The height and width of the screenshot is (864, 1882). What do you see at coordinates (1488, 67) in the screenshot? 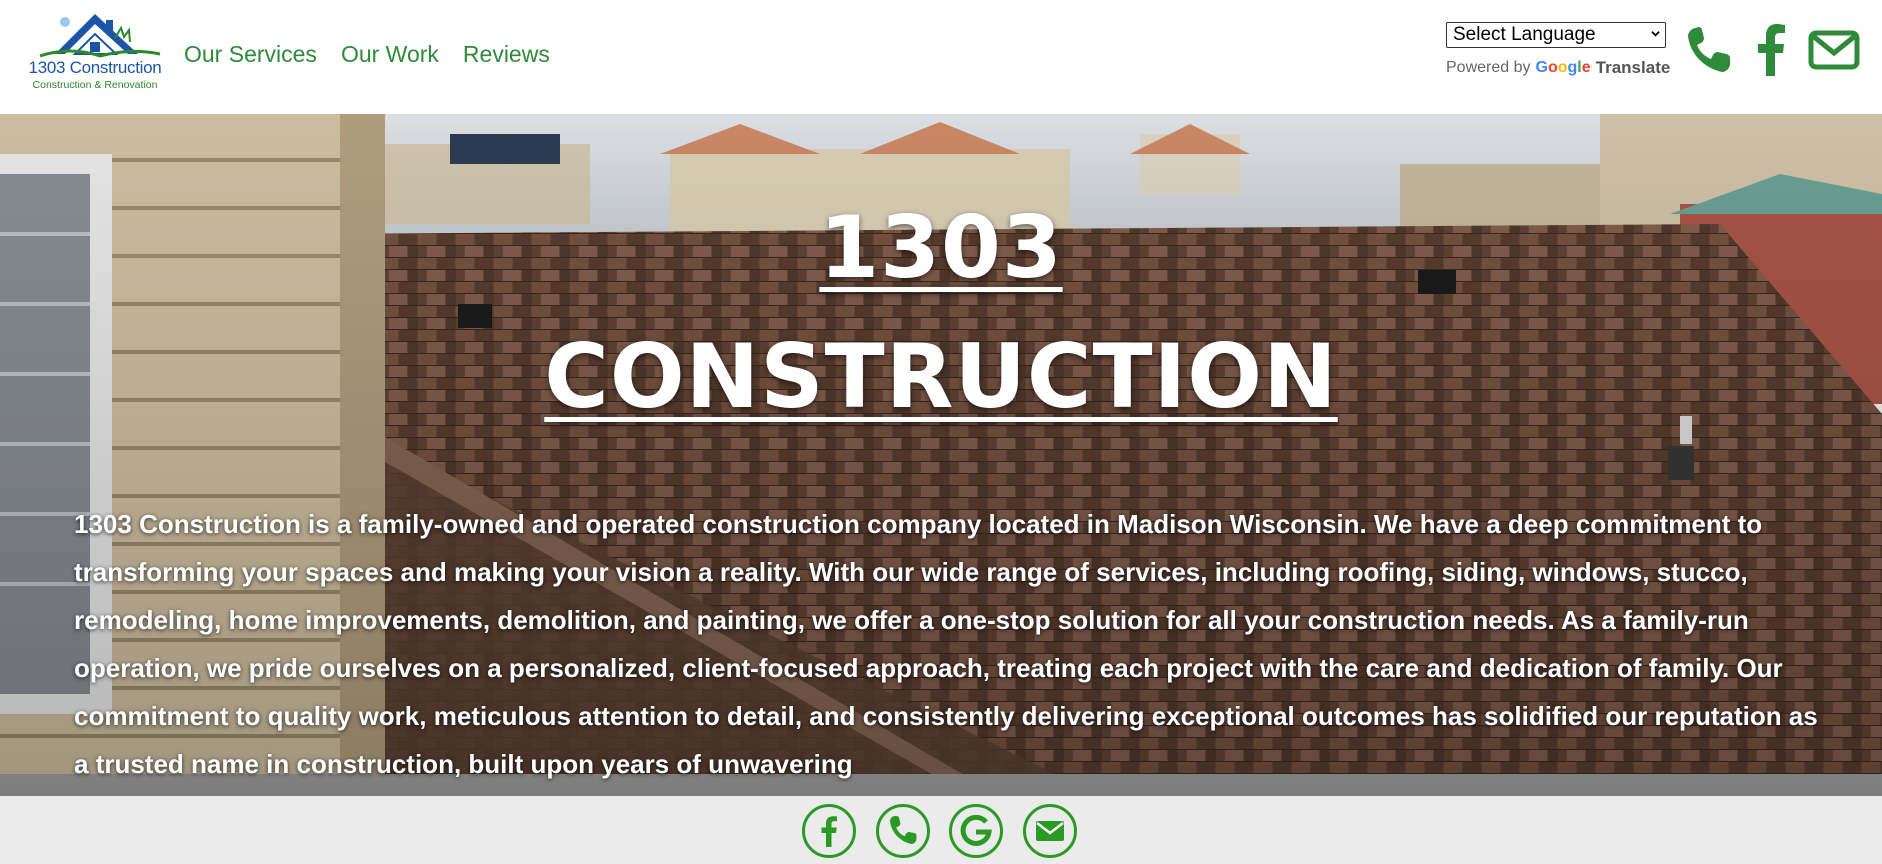
I see `powered-by-label: Powered by` at bounding box center [1488, 67].